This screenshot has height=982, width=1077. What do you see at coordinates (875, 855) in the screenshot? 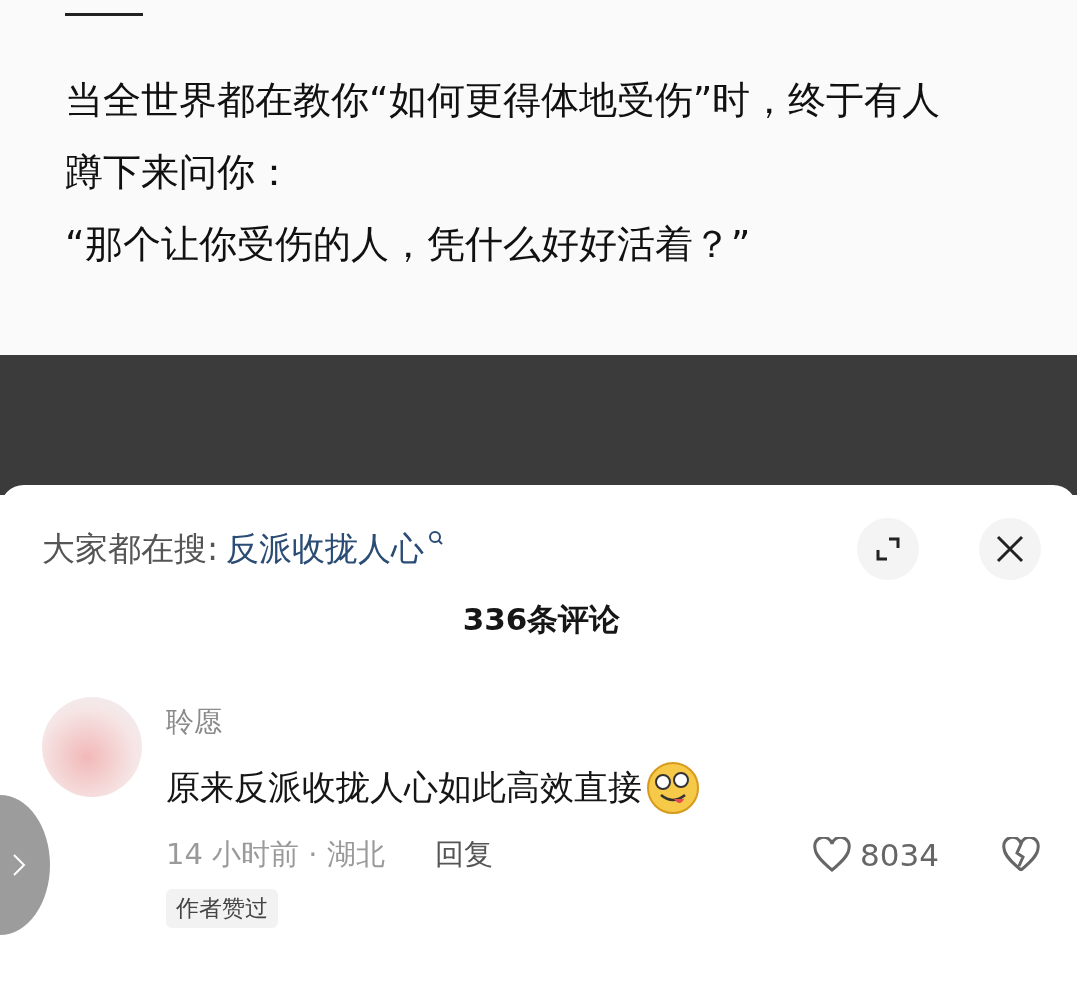
I see `like-button: 8034` at bounding box center [875, 855].